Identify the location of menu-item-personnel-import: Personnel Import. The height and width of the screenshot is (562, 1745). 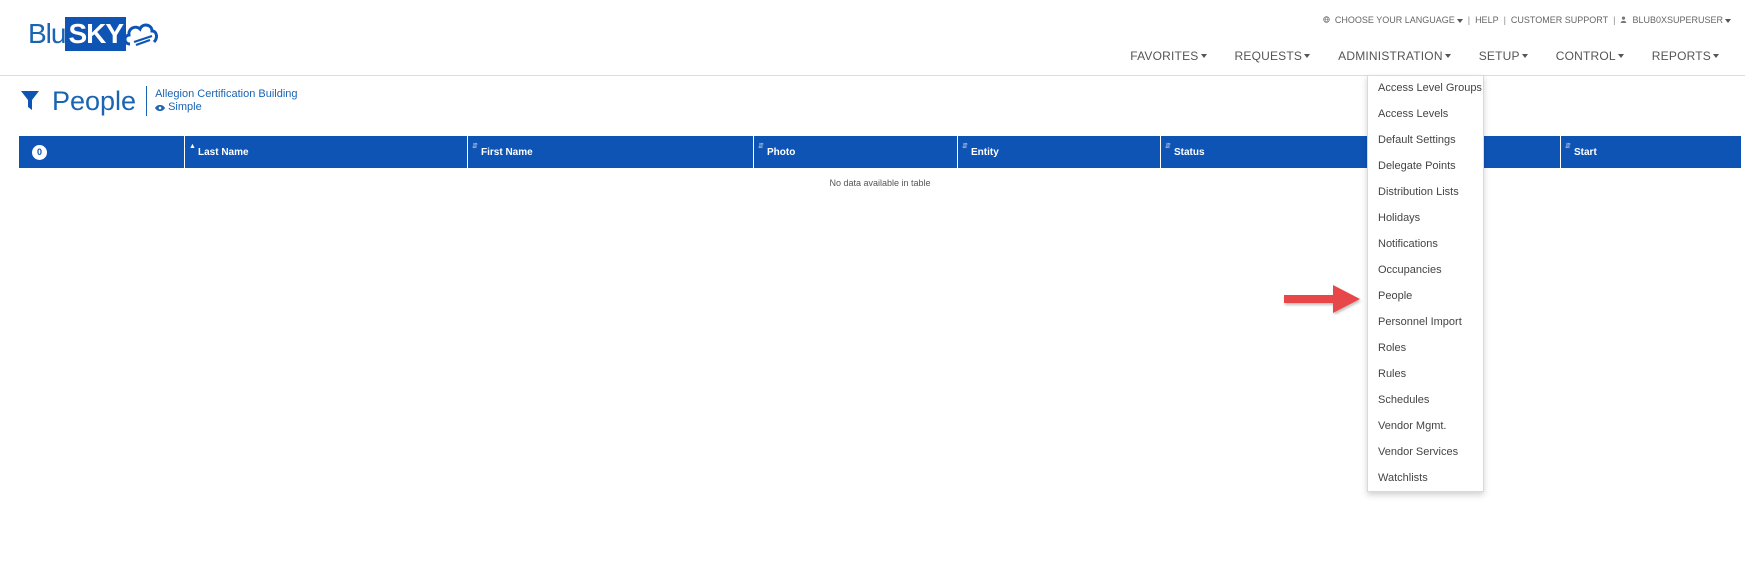
(1420, 322).